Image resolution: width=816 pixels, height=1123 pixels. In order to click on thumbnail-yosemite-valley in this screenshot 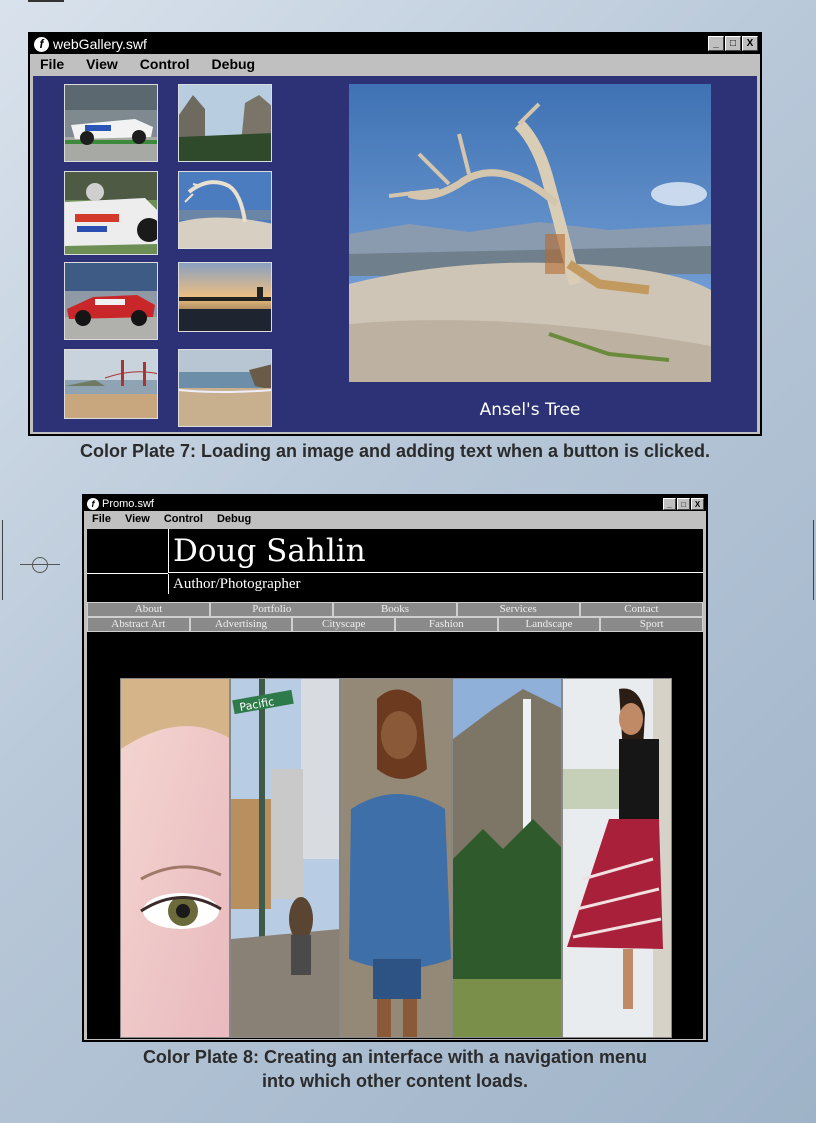, I will do `click(225, 123)`.